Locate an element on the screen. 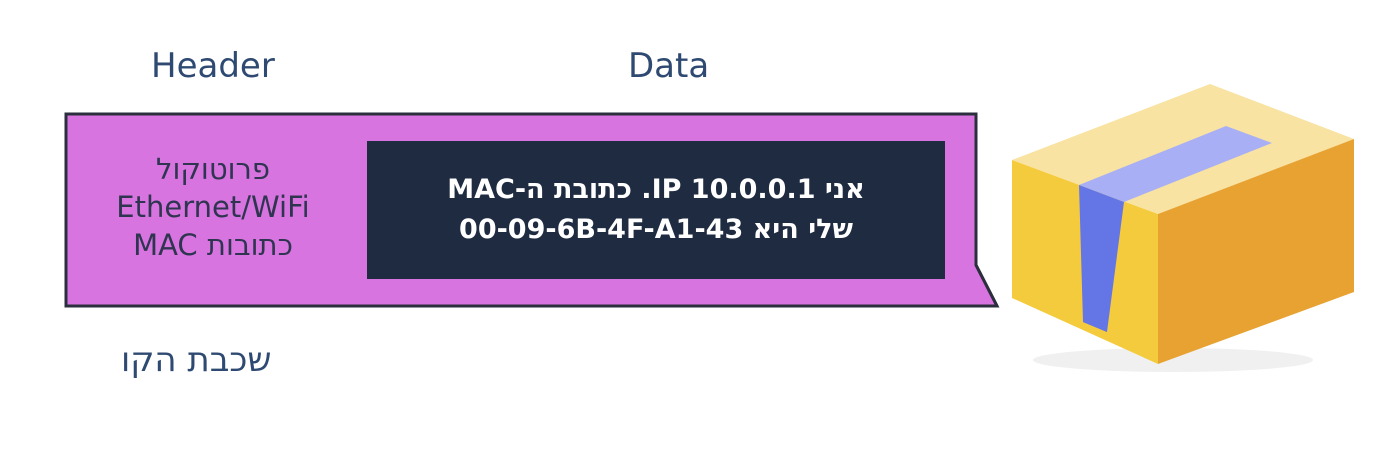 This screenshot has width=1382, height=474. header-mac-line: כתובות MAC is located at coordinates (213, 245).